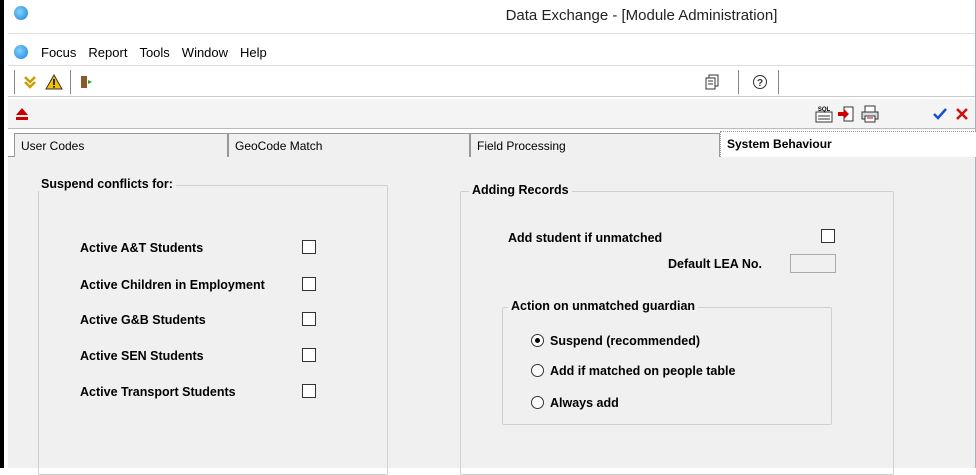 The width and height of the screenshot is (976, 475). What do you see at coordinates (584, 403) in the screenshot?
I see `always-add-label: Always add` at bounding box center [584, 403].